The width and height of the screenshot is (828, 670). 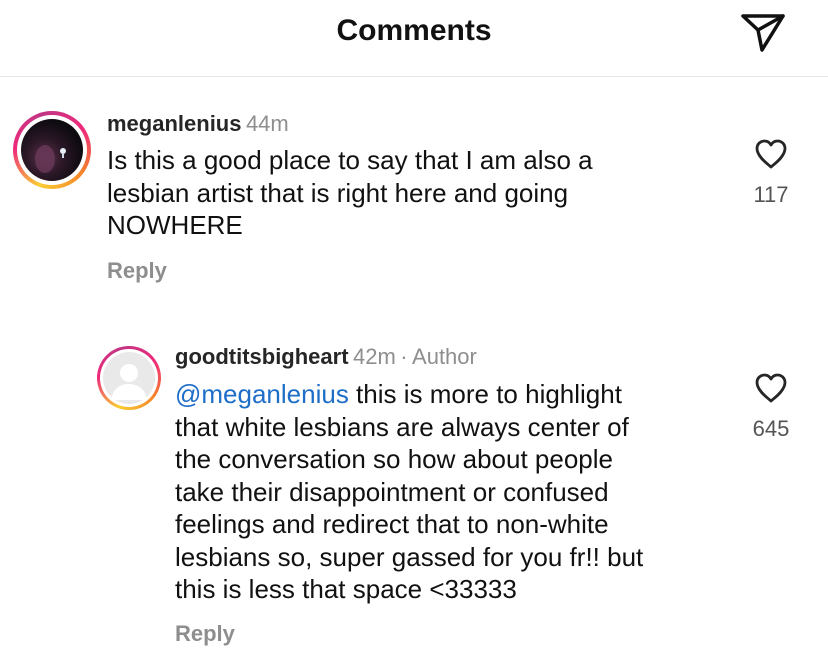 What do you see at coordinates (174, 123) in the screenshot?
I see `comment-username: meganlenius` at bounding box center [174, 123].